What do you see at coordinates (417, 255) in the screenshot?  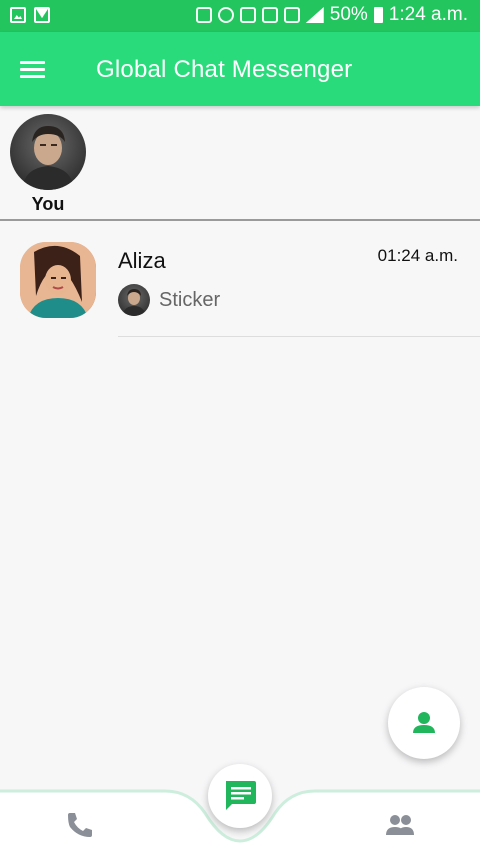 I see `message-time: 01:24 a.m.` at bounding box center [417, 255].